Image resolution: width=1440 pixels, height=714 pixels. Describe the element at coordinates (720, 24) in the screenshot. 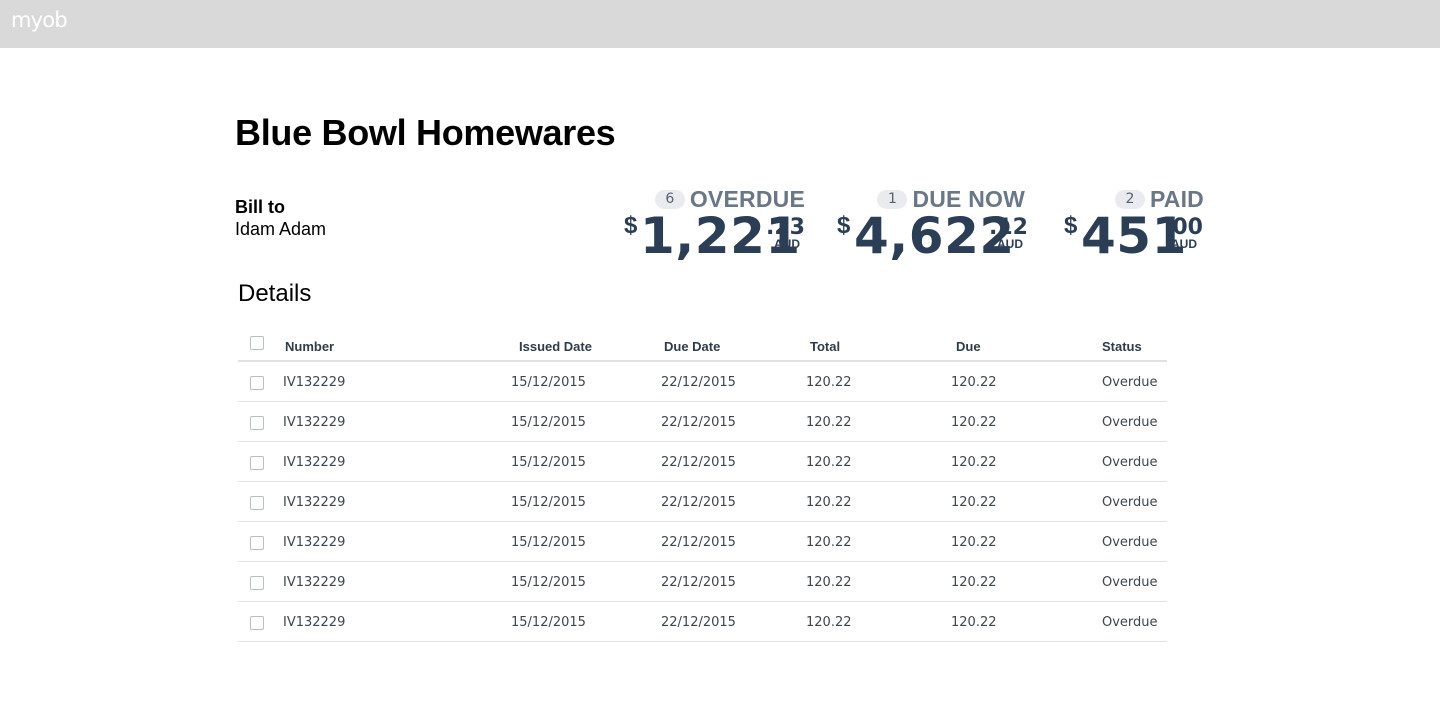

I see `top-bar: myob` at that location.